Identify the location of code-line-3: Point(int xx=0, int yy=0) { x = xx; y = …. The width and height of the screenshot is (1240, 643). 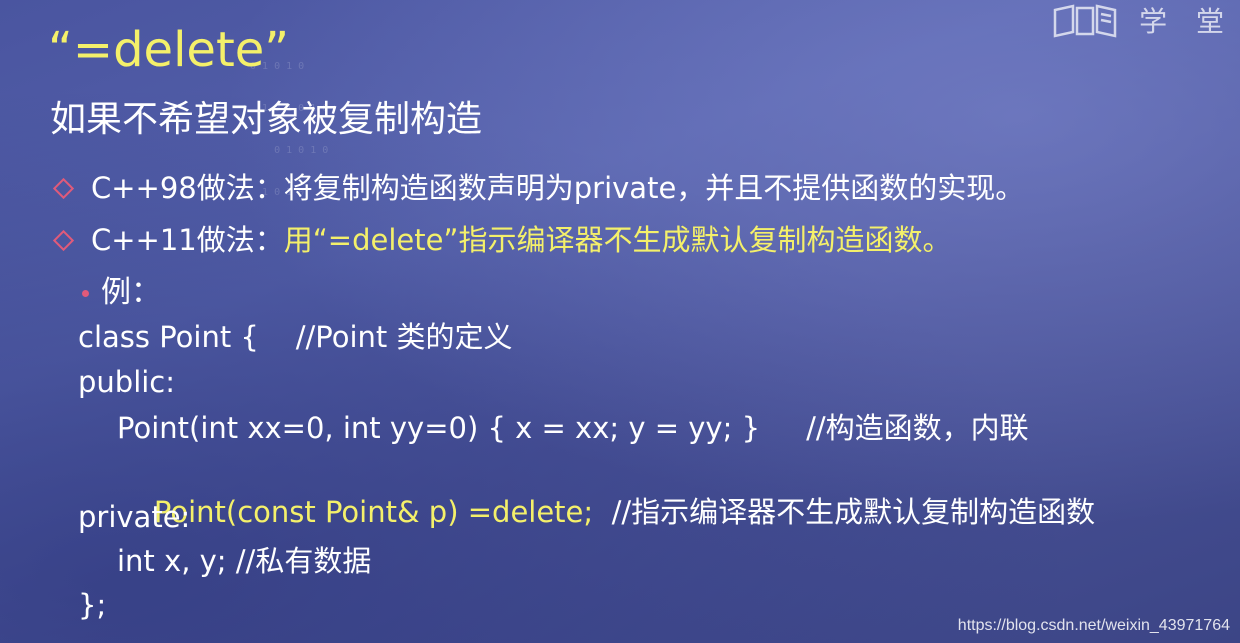
(573, 428).